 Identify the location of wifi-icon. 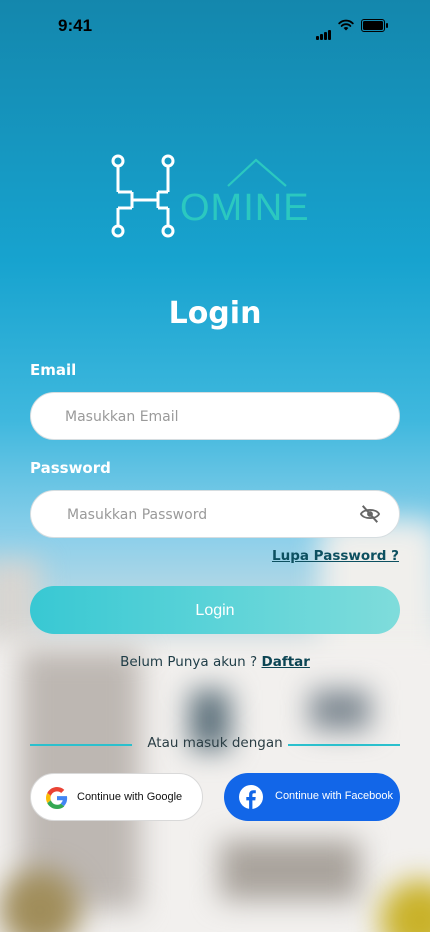
(346, 25).